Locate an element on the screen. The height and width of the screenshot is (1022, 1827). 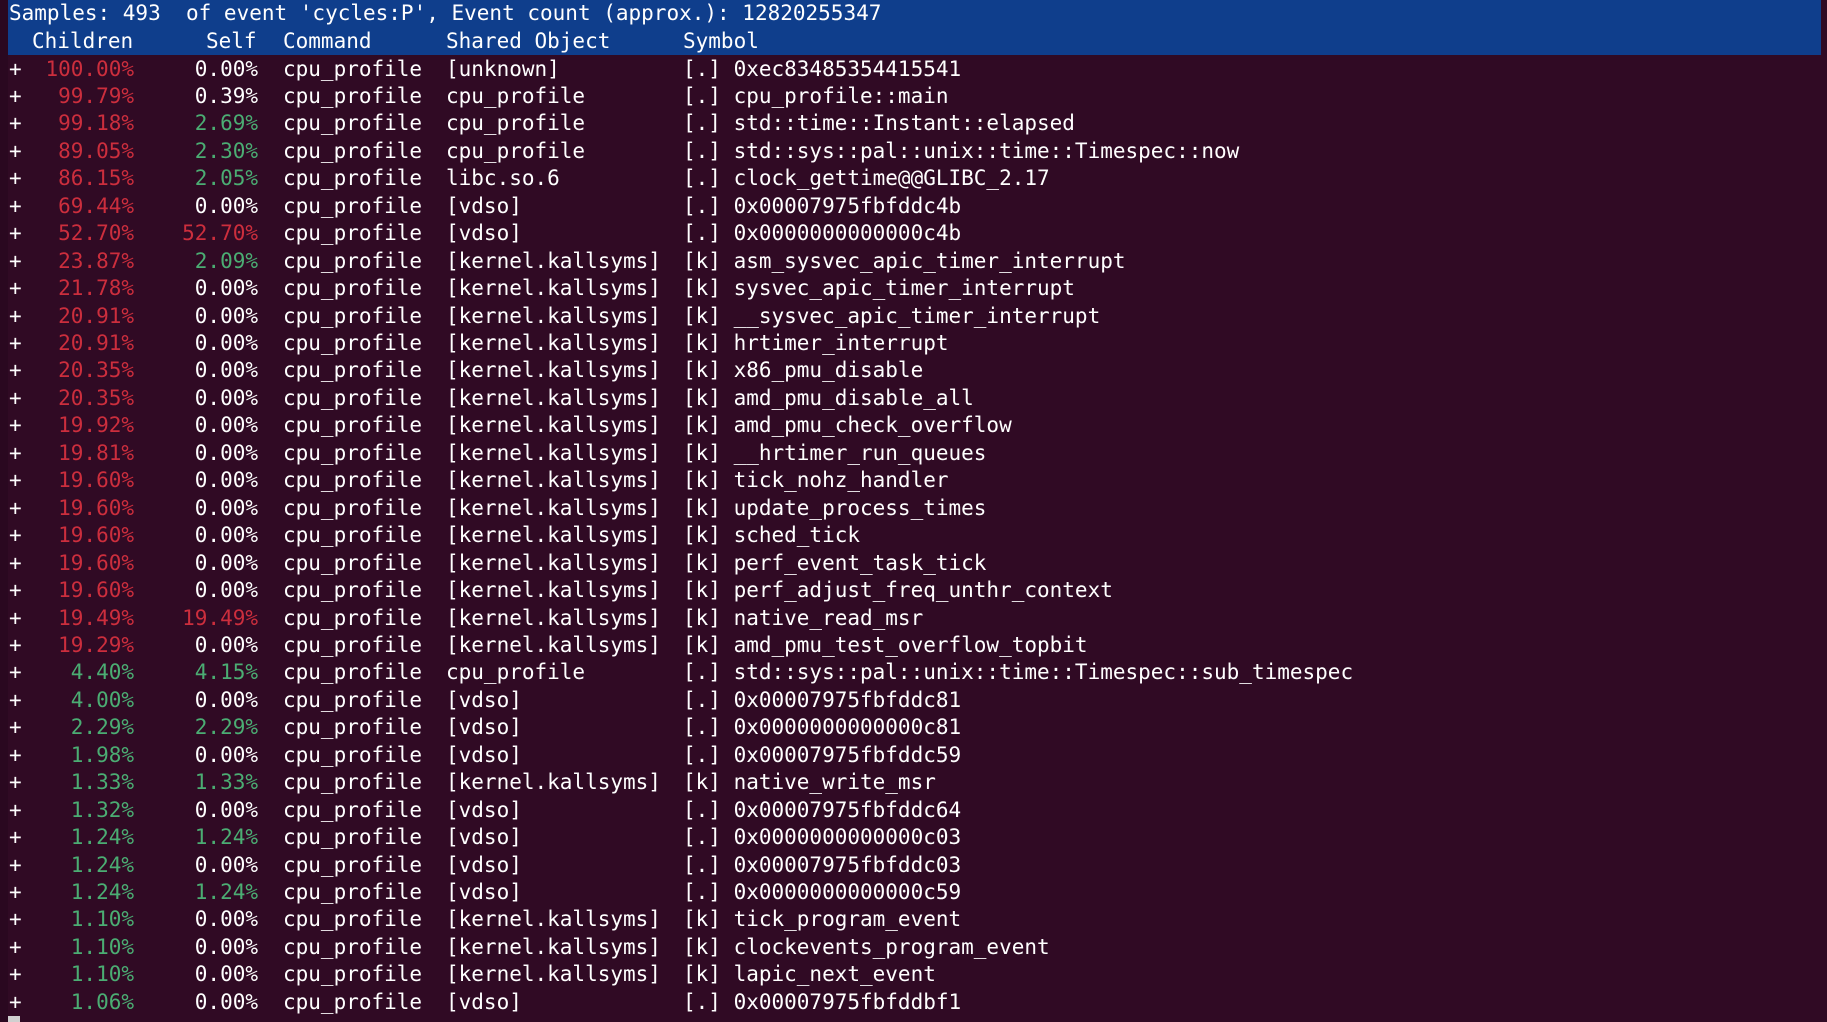
self-percent: 52.70% is located at coordinates (220, 233).